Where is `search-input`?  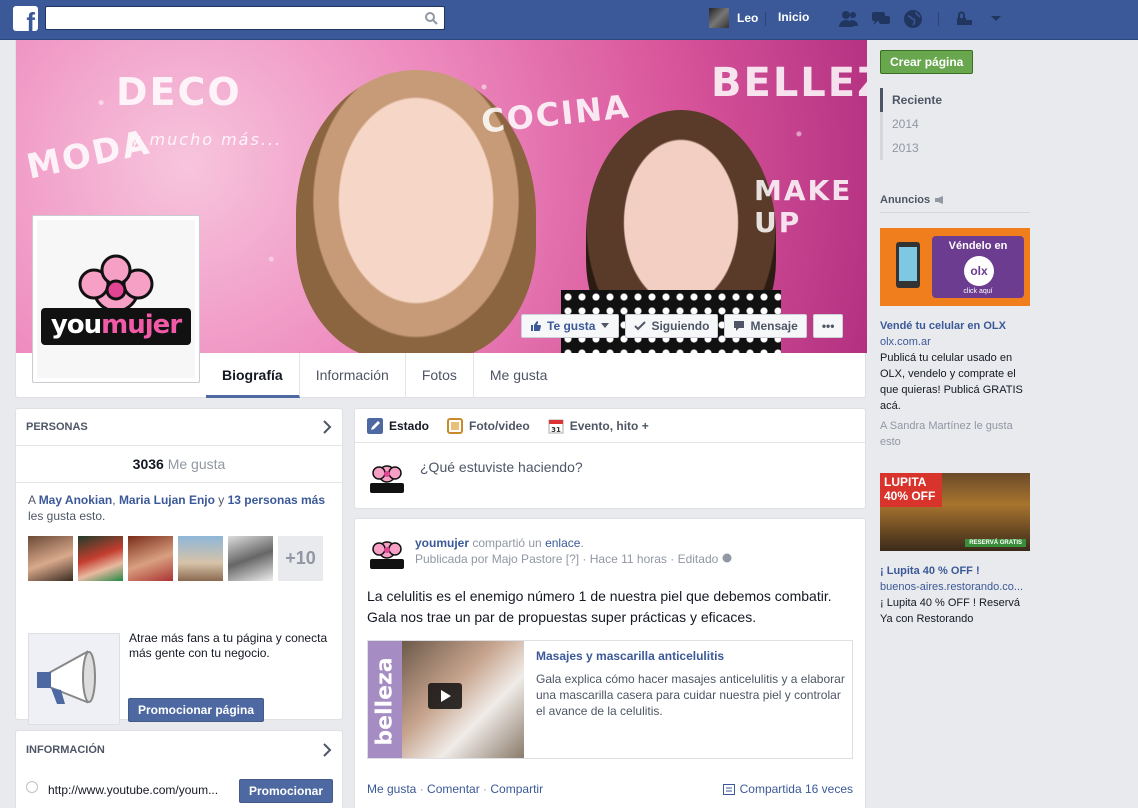
search-input is located at coordinates (231, 18).